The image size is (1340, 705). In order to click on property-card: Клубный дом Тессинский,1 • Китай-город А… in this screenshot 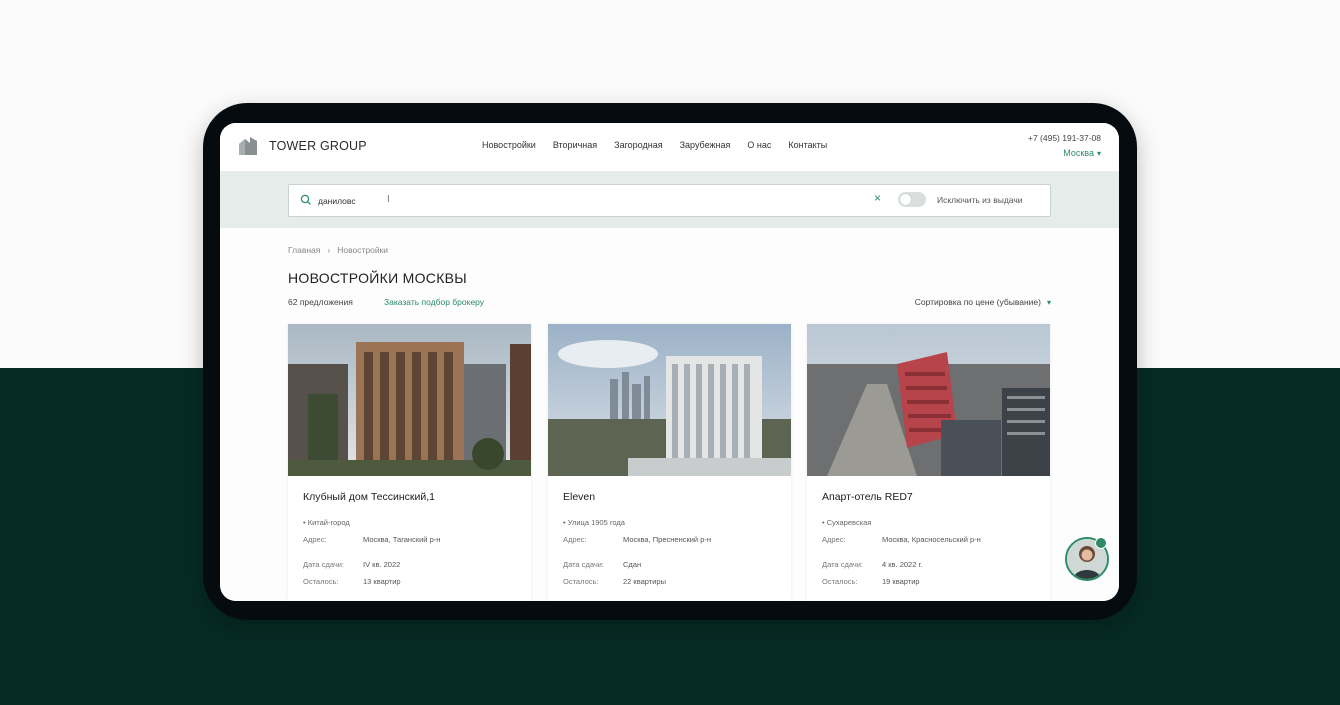, I will do `click(409, 462)`.